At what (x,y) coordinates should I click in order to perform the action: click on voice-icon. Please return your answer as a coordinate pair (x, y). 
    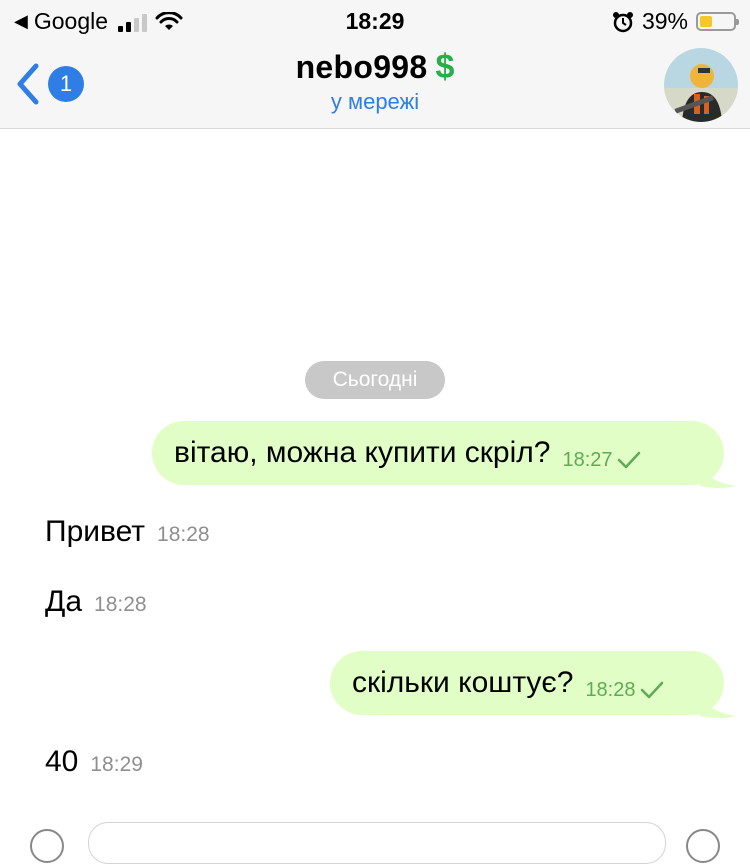
    Looking at the image, I should click on (703, 846).